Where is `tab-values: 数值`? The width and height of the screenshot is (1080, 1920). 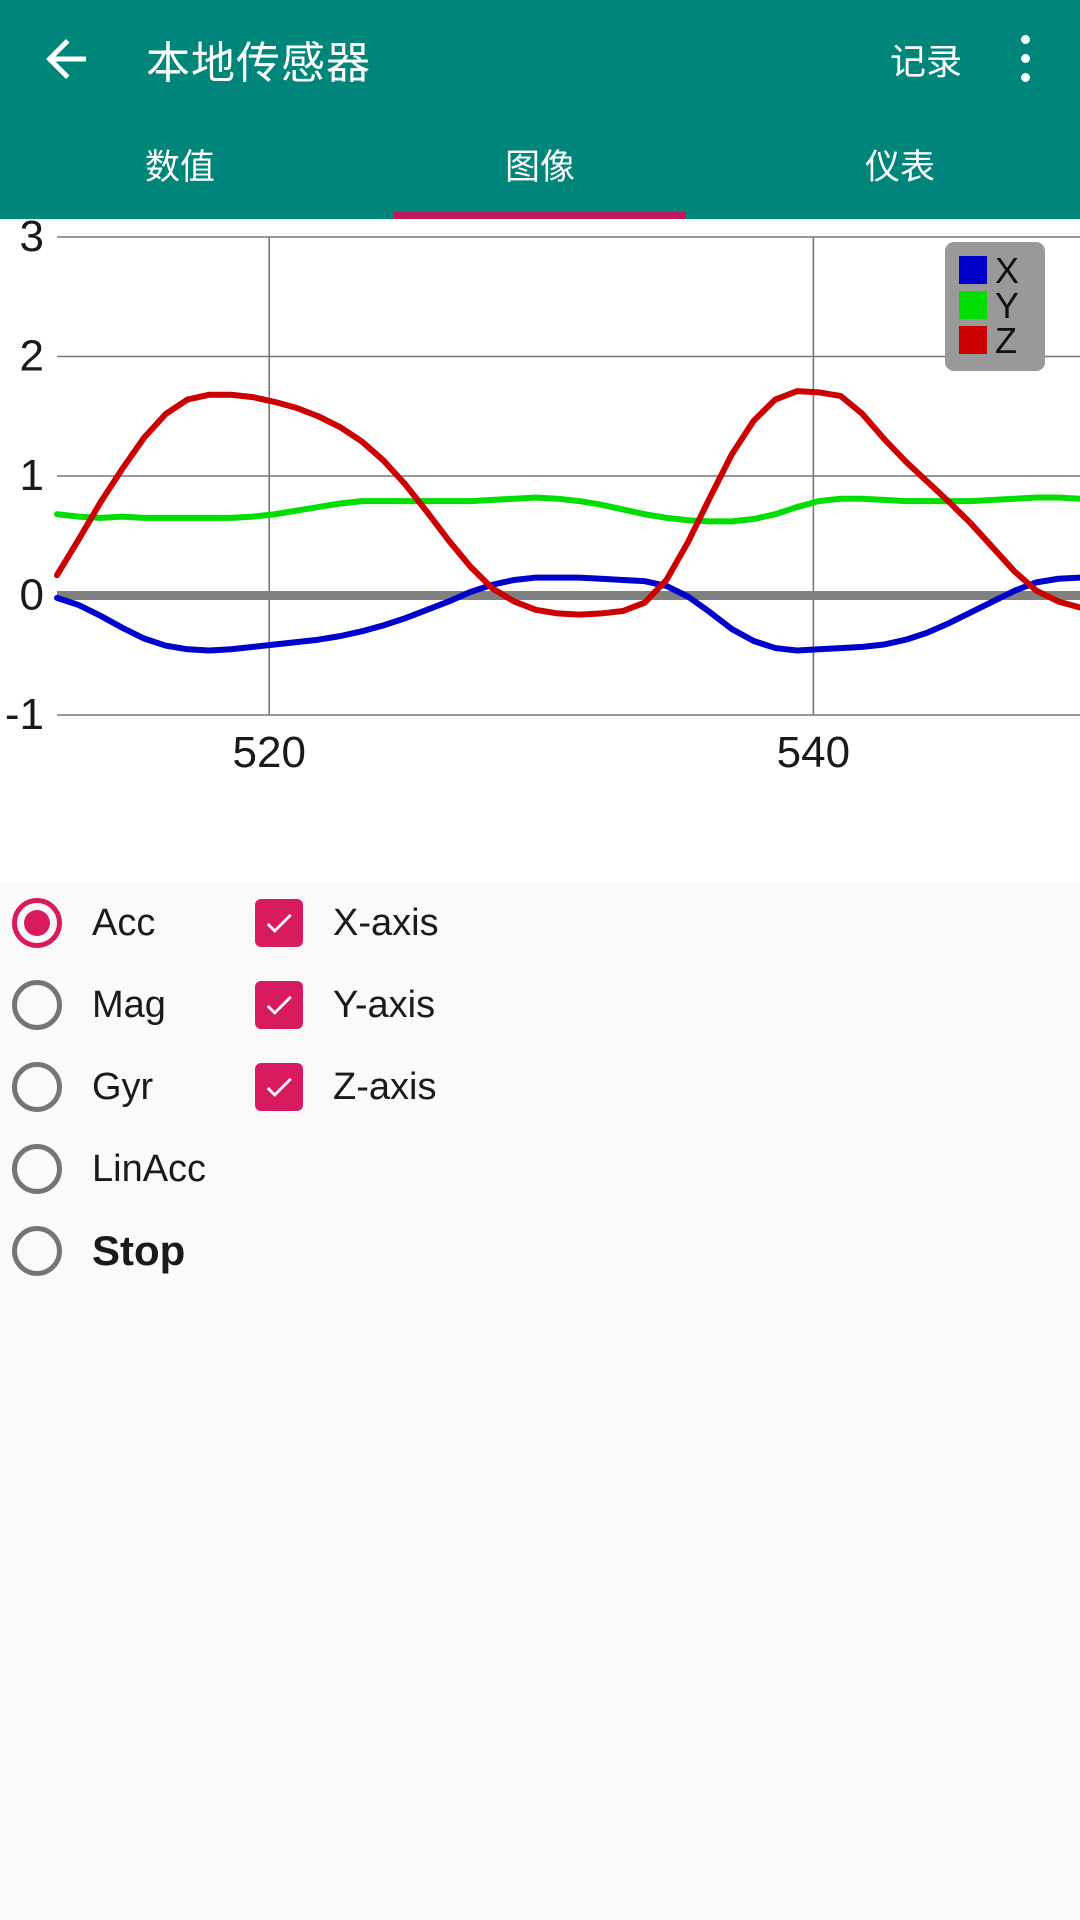
tab-values: 数值 is located at coordinates (180, 168).